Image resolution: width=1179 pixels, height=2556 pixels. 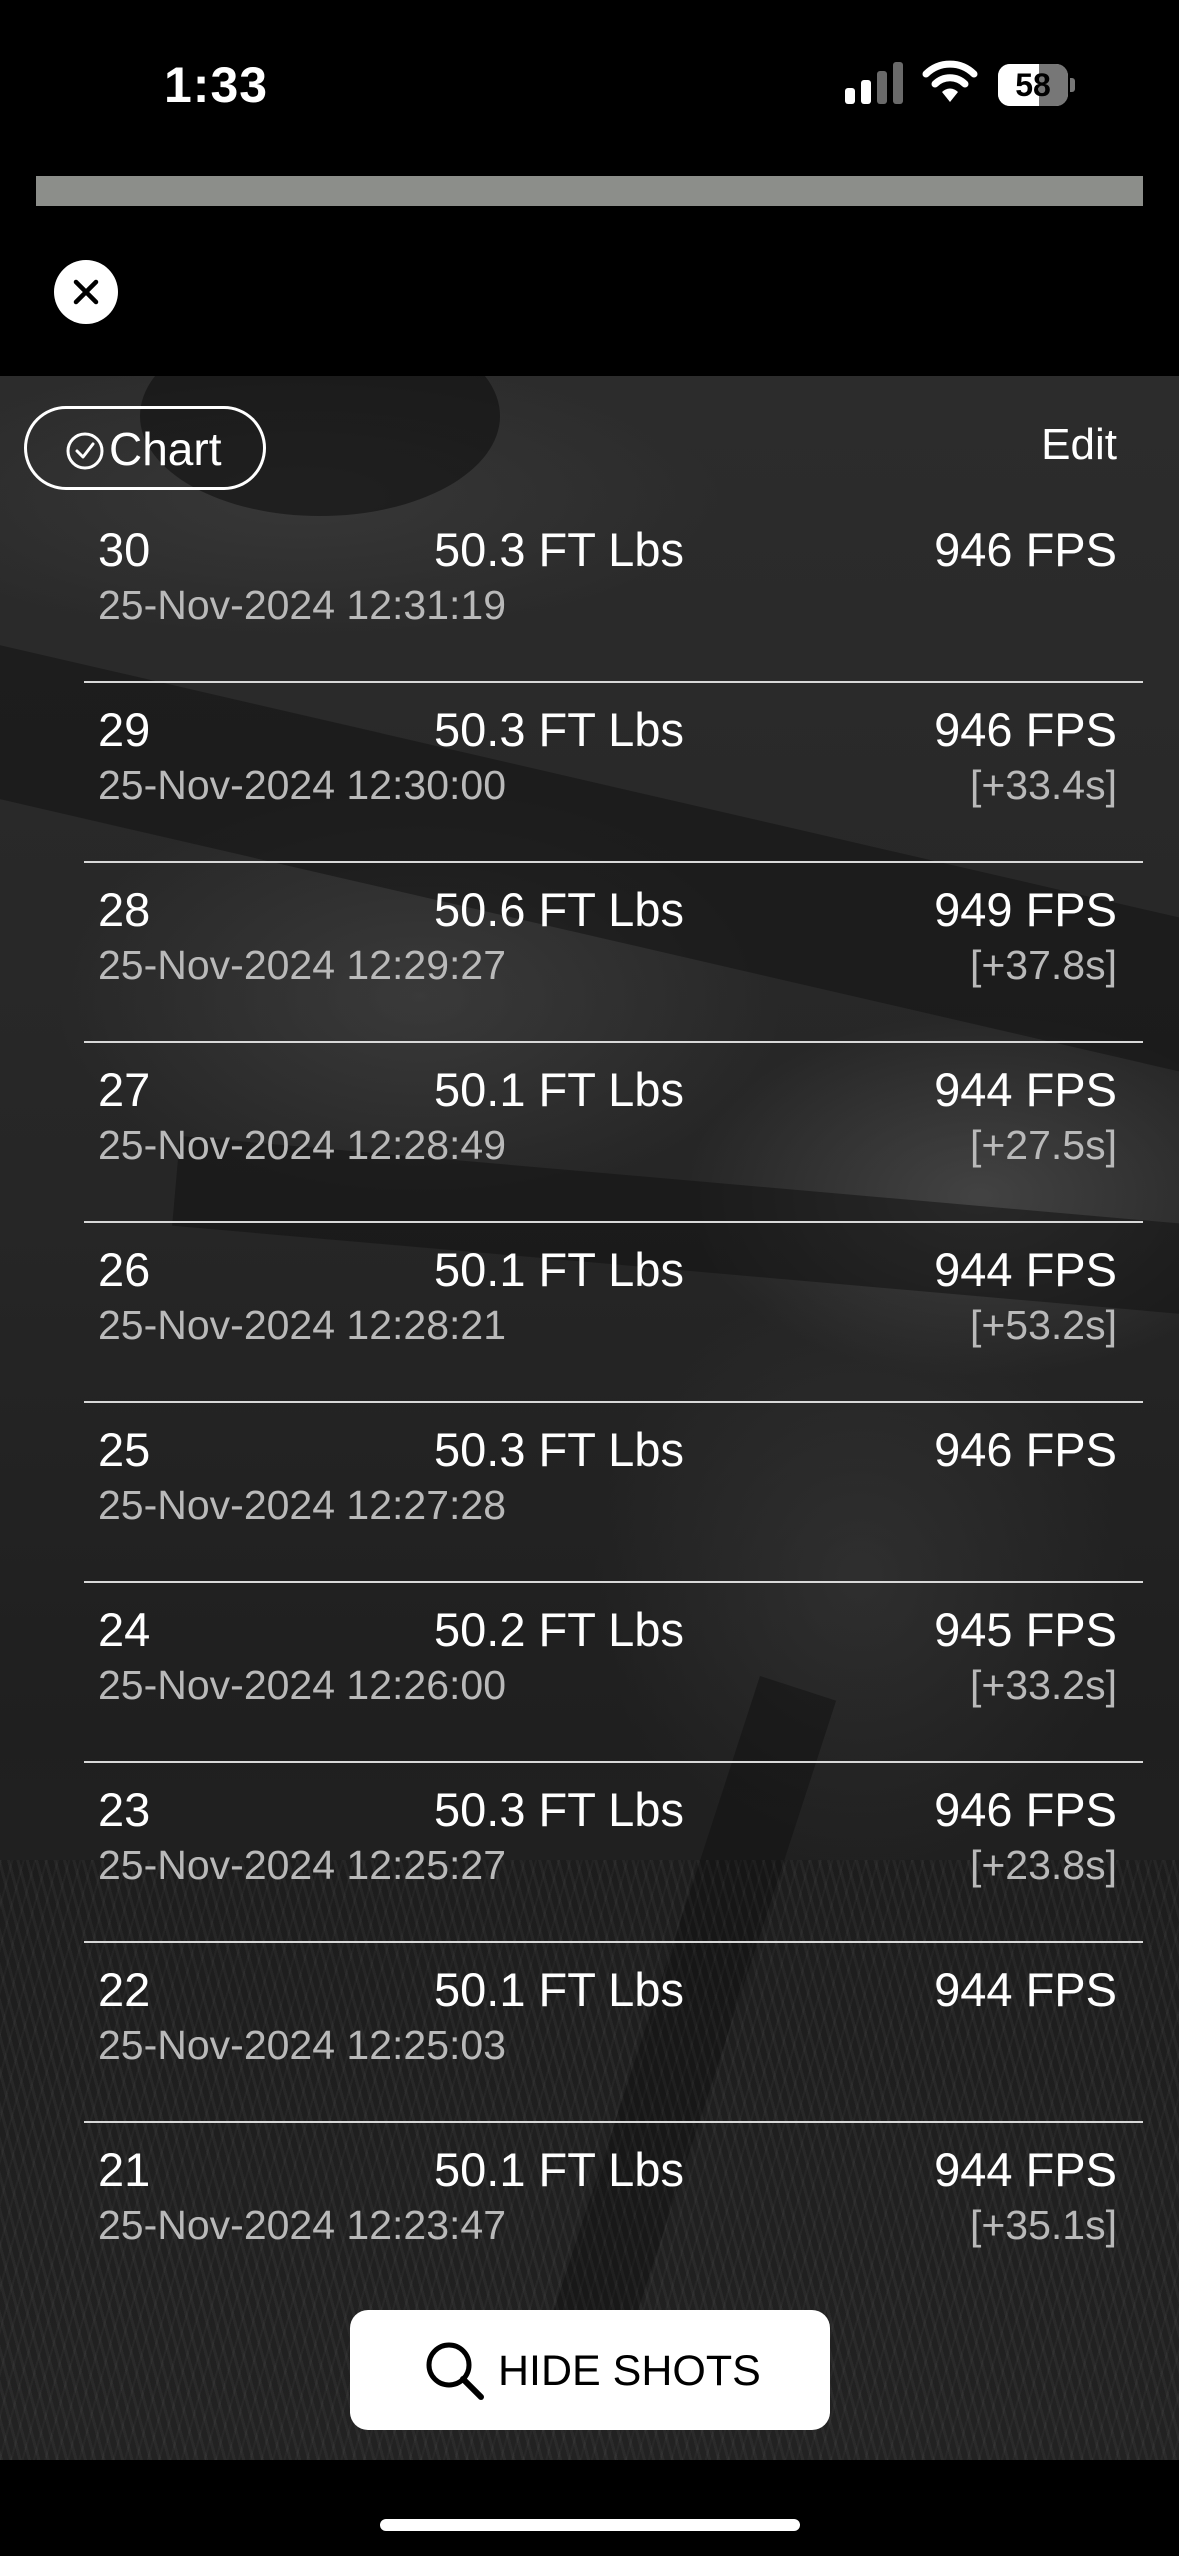 What do you see at coordinates (1025, 1629) in the screenshot?
I see `shot-velocity: 945 FPS` at bounding box center [1025, 1629].